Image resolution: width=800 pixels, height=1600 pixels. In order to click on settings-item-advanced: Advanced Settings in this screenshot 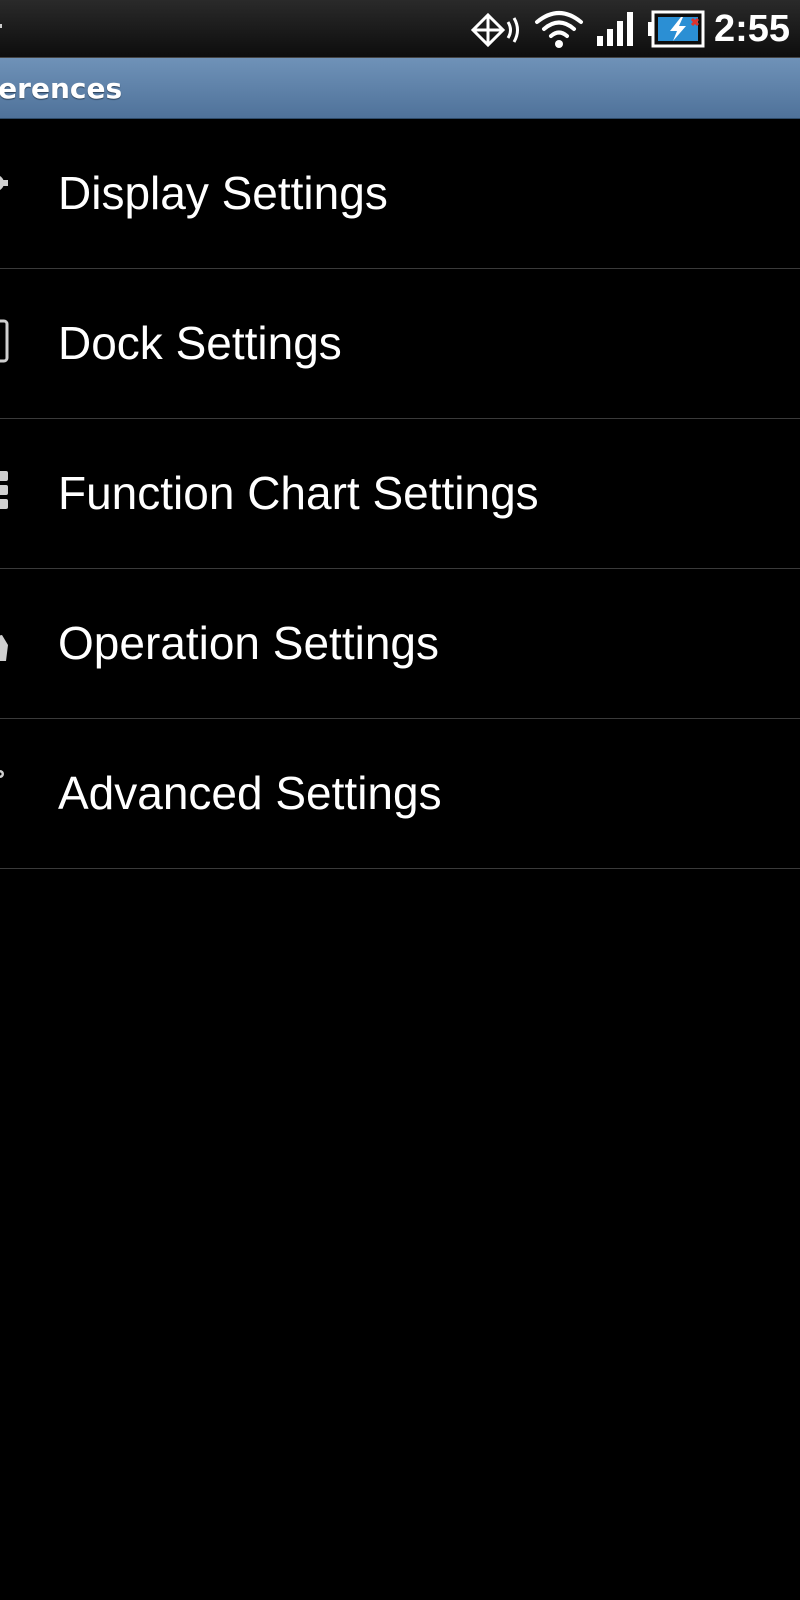, I will do `click(400, 794)`.